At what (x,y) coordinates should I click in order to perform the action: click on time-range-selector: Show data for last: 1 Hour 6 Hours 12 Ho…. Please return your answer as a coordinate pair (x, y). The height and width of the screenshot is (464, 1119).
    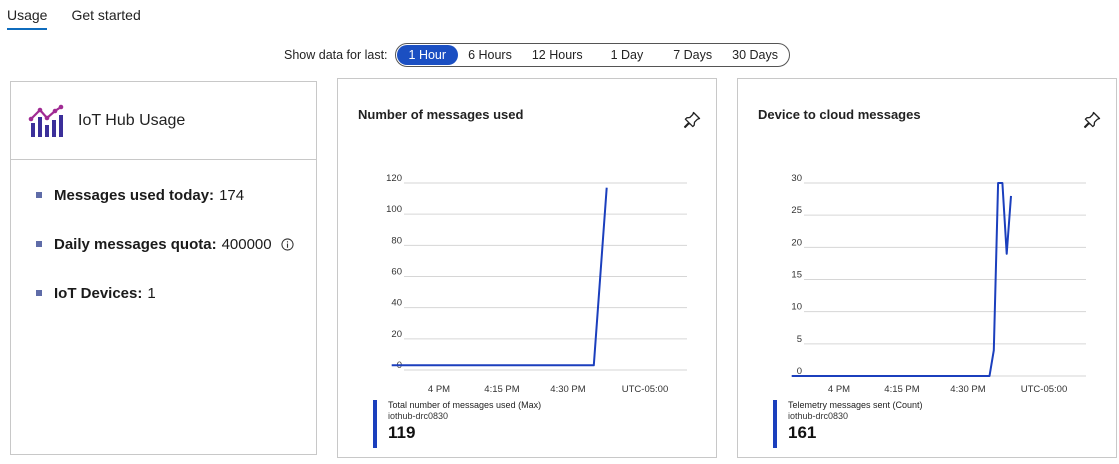
    Looking at the image, I should click on (537, 55).